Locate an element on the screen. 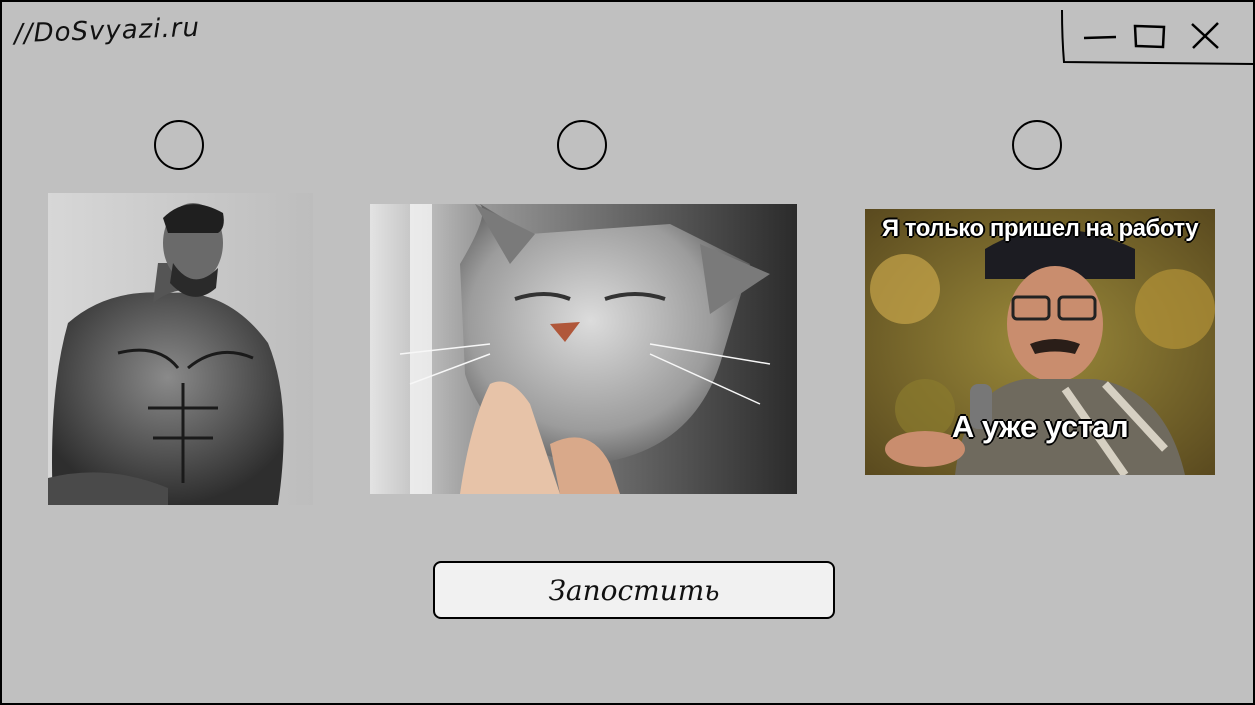 This screenshot has height=705, width=1255. option-3-radio is located at coordinates (1037, 145).